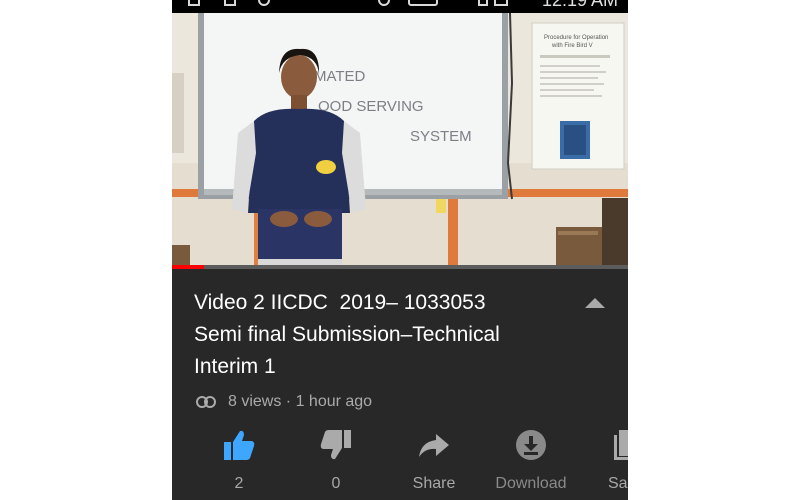 The width and height of the screenshot is (800, 500). Describe the element at coordinates (300, 401) in the screenshot. I see `views-and-age: 8 views · 1 hour ago` at that location.